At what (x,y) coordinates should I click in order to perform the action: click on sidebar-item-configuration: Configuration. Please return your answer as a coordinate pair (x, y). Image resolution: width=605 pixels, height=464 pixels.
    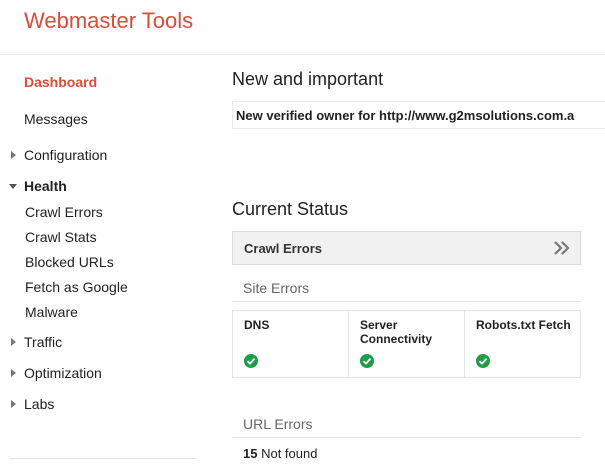
    Looking at the image, I should click on (65, 155).